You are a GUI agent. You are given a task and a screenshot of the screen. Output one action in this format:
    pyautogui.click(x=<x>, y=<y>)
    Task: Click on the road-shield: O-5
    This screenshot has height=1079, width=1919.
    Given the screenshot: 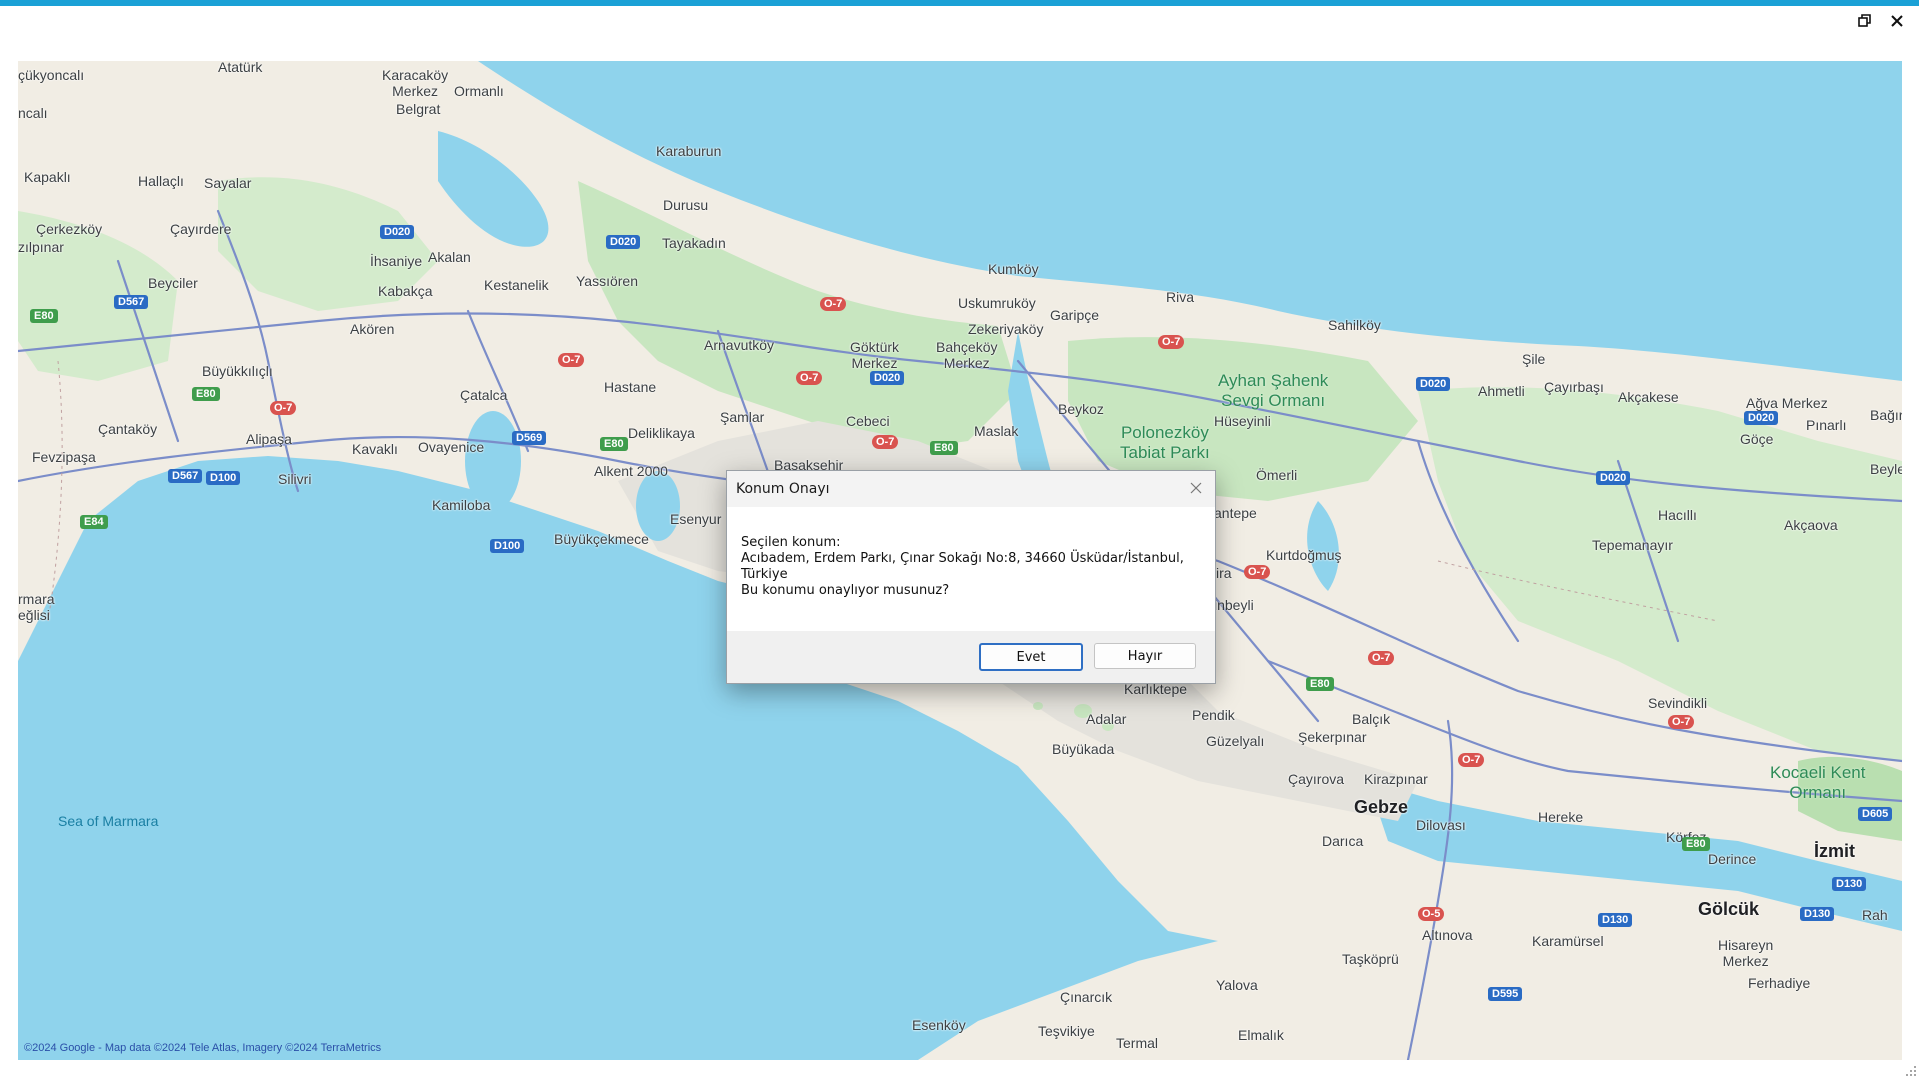 What is the action you would take?
    pyautogui.click(x=1431, y=914)
    